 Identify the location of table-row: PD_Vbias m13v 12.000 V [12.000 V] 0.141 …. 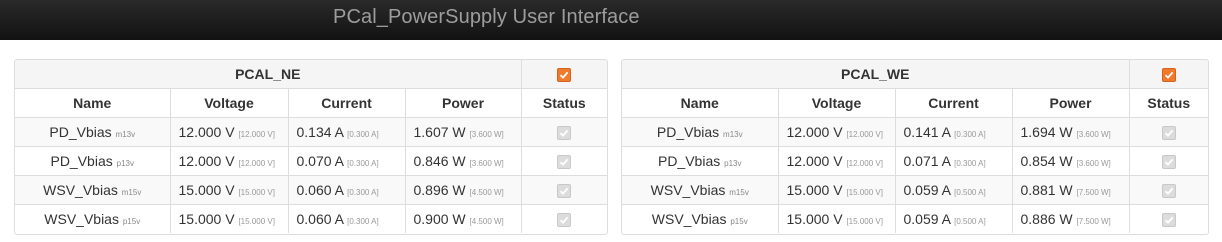
(915, 132).